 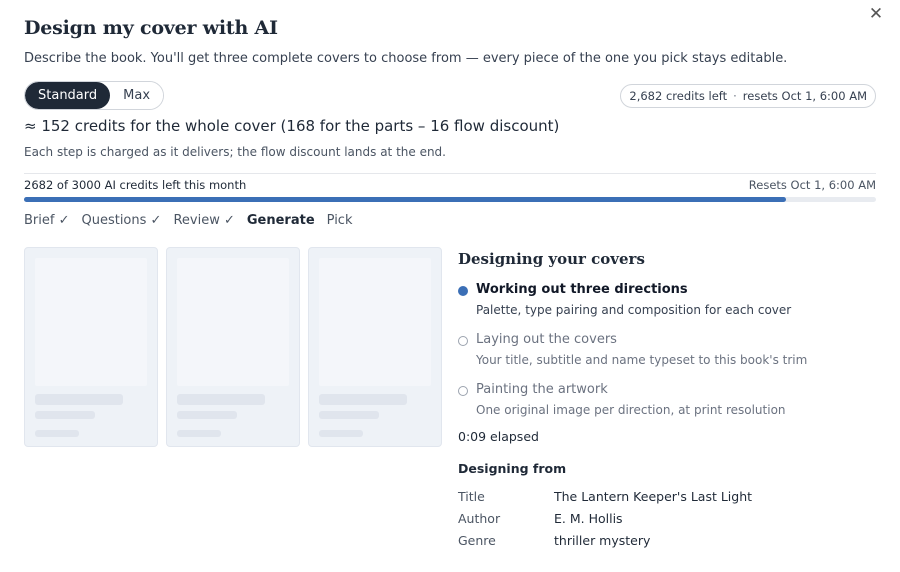 I want to click on dialog-title: Design my cover with AI, so click(x=151, y=28).